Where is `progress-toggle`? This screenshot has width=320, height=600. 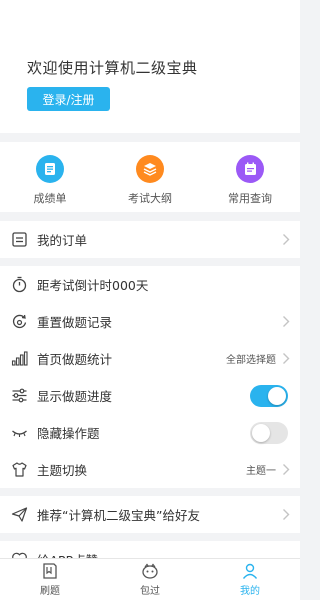
progress-toggle is located at coordinates (269, 396).